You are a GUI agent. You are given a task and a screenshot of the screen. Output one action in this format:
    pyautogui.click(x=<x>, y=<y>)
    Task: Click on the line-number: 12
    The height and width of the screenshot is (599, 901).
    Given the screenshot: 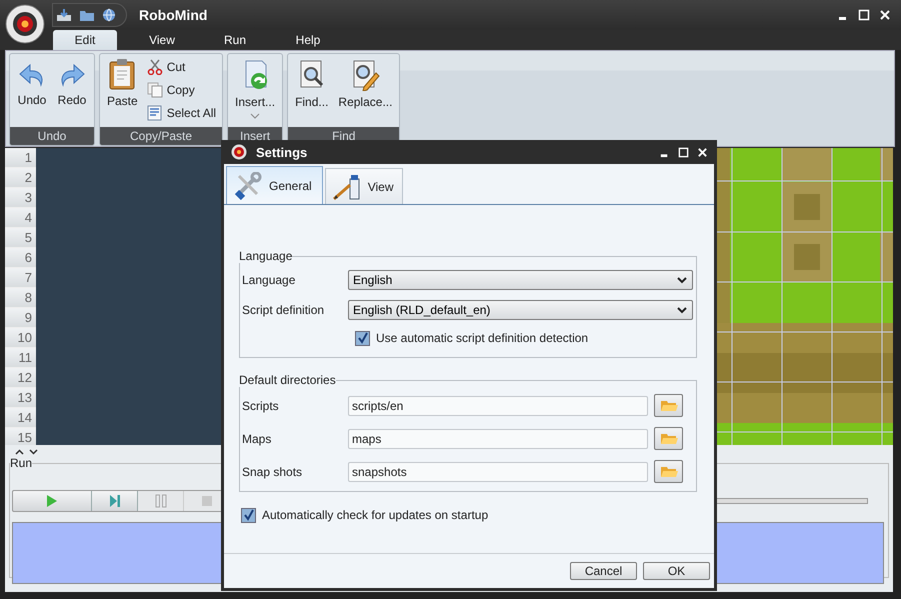 What is the action you would take?
    pyautogui.click(x=20, y=378)
    